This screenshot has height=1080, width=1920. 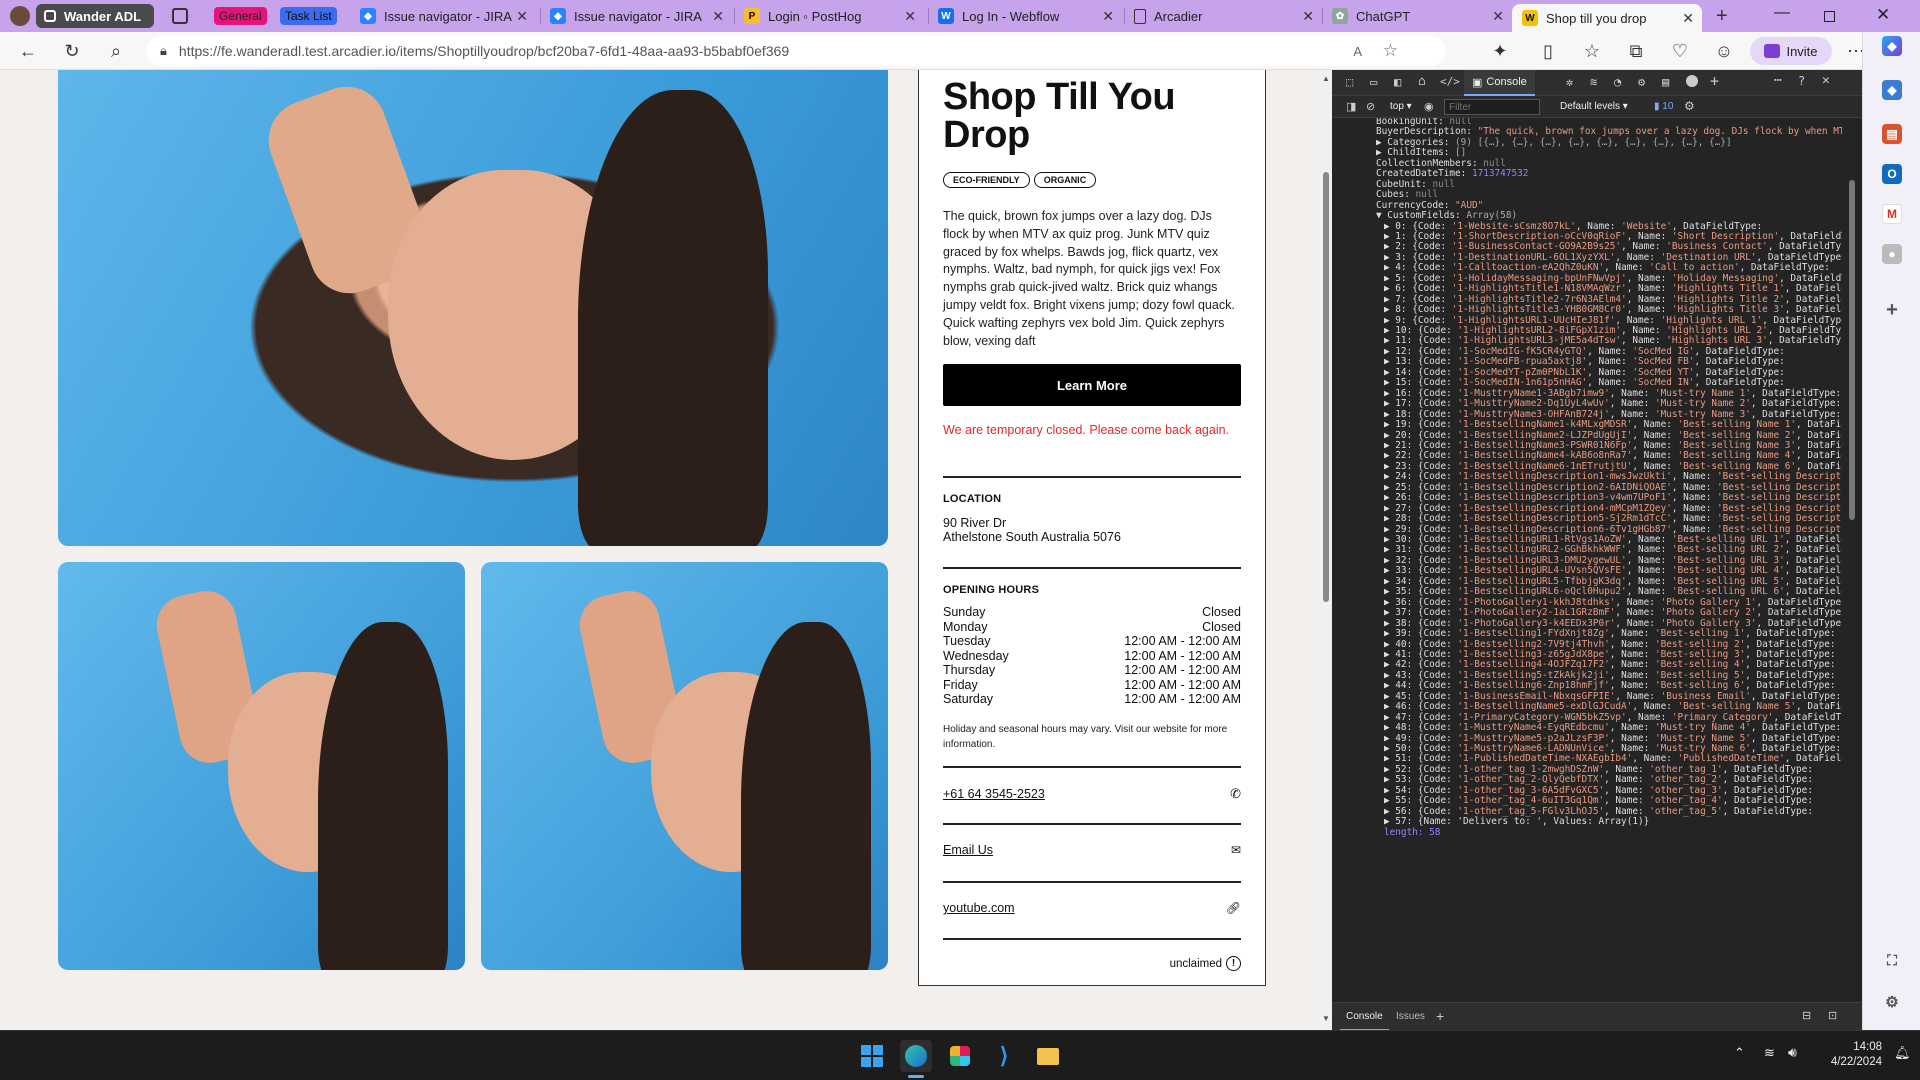 What do you see at coordinates (1826, 80) in the screenshot?
I see `close-devtools-icon: ✕` at bounding box center [1826, 80].